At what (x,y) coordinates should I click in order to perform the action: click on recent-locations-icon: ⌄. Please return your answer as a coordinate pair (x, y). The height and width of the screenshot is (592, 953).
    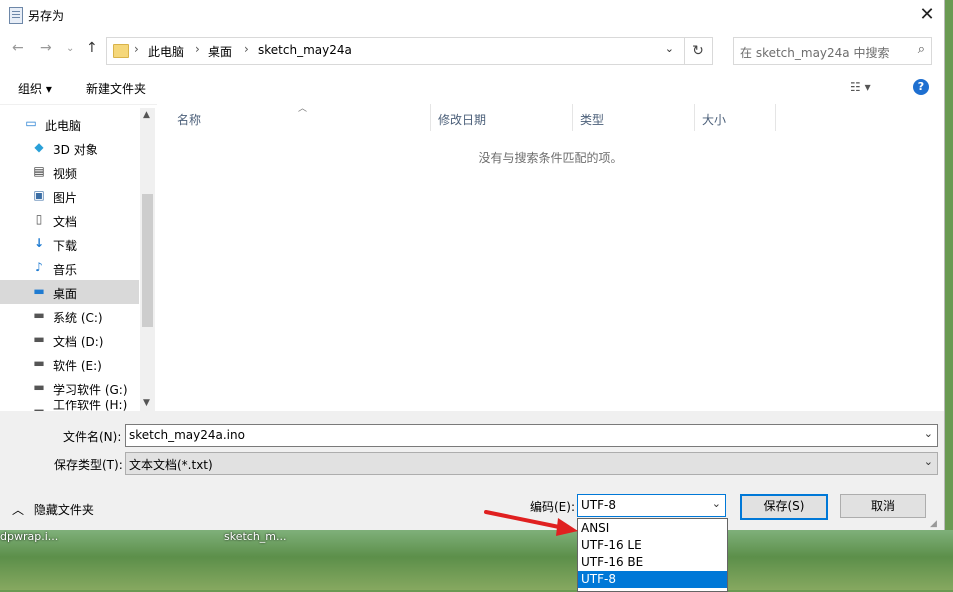
    Looking at the image, I should click on (70, 48).